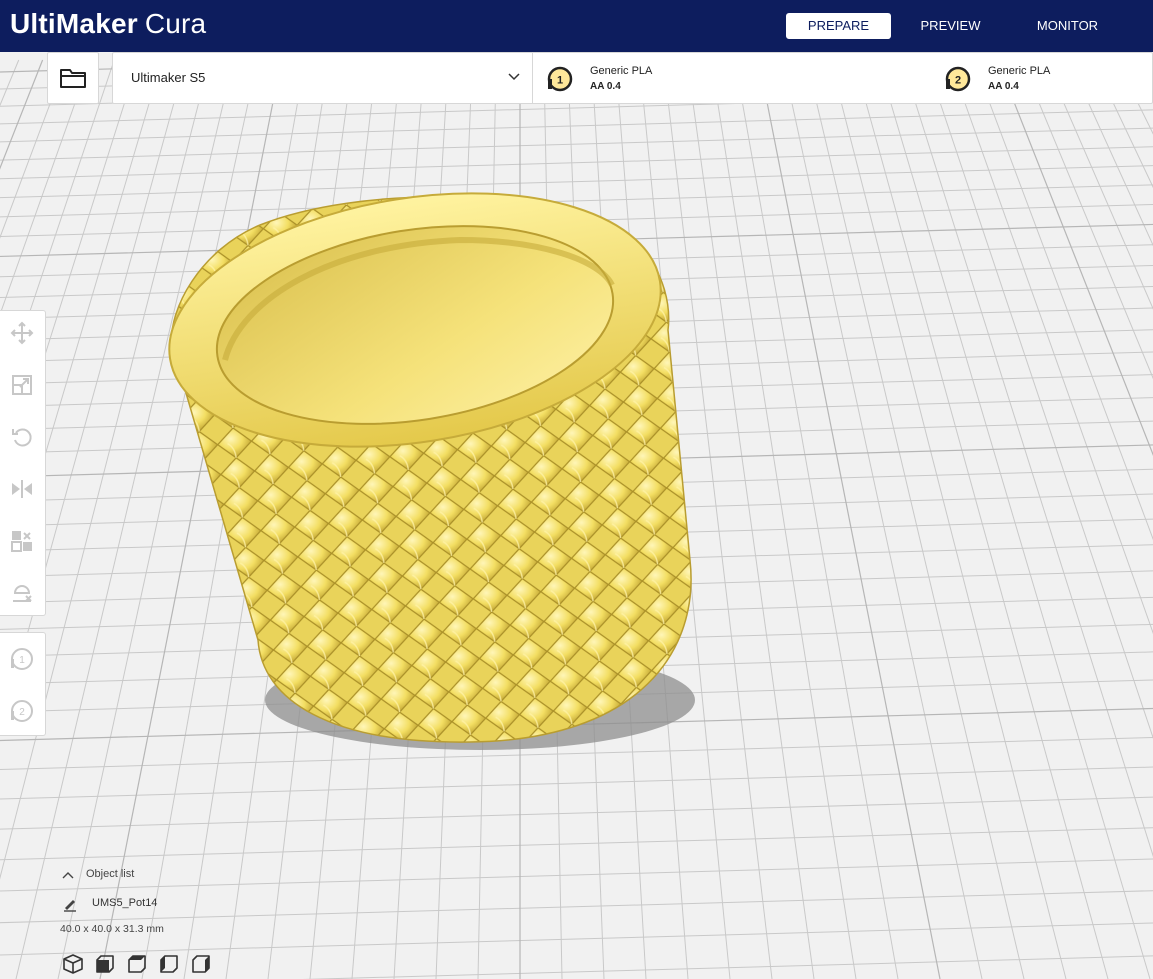 This screenshot has height=979, width=1153. I want to click on move-icon, so click(22, 333).